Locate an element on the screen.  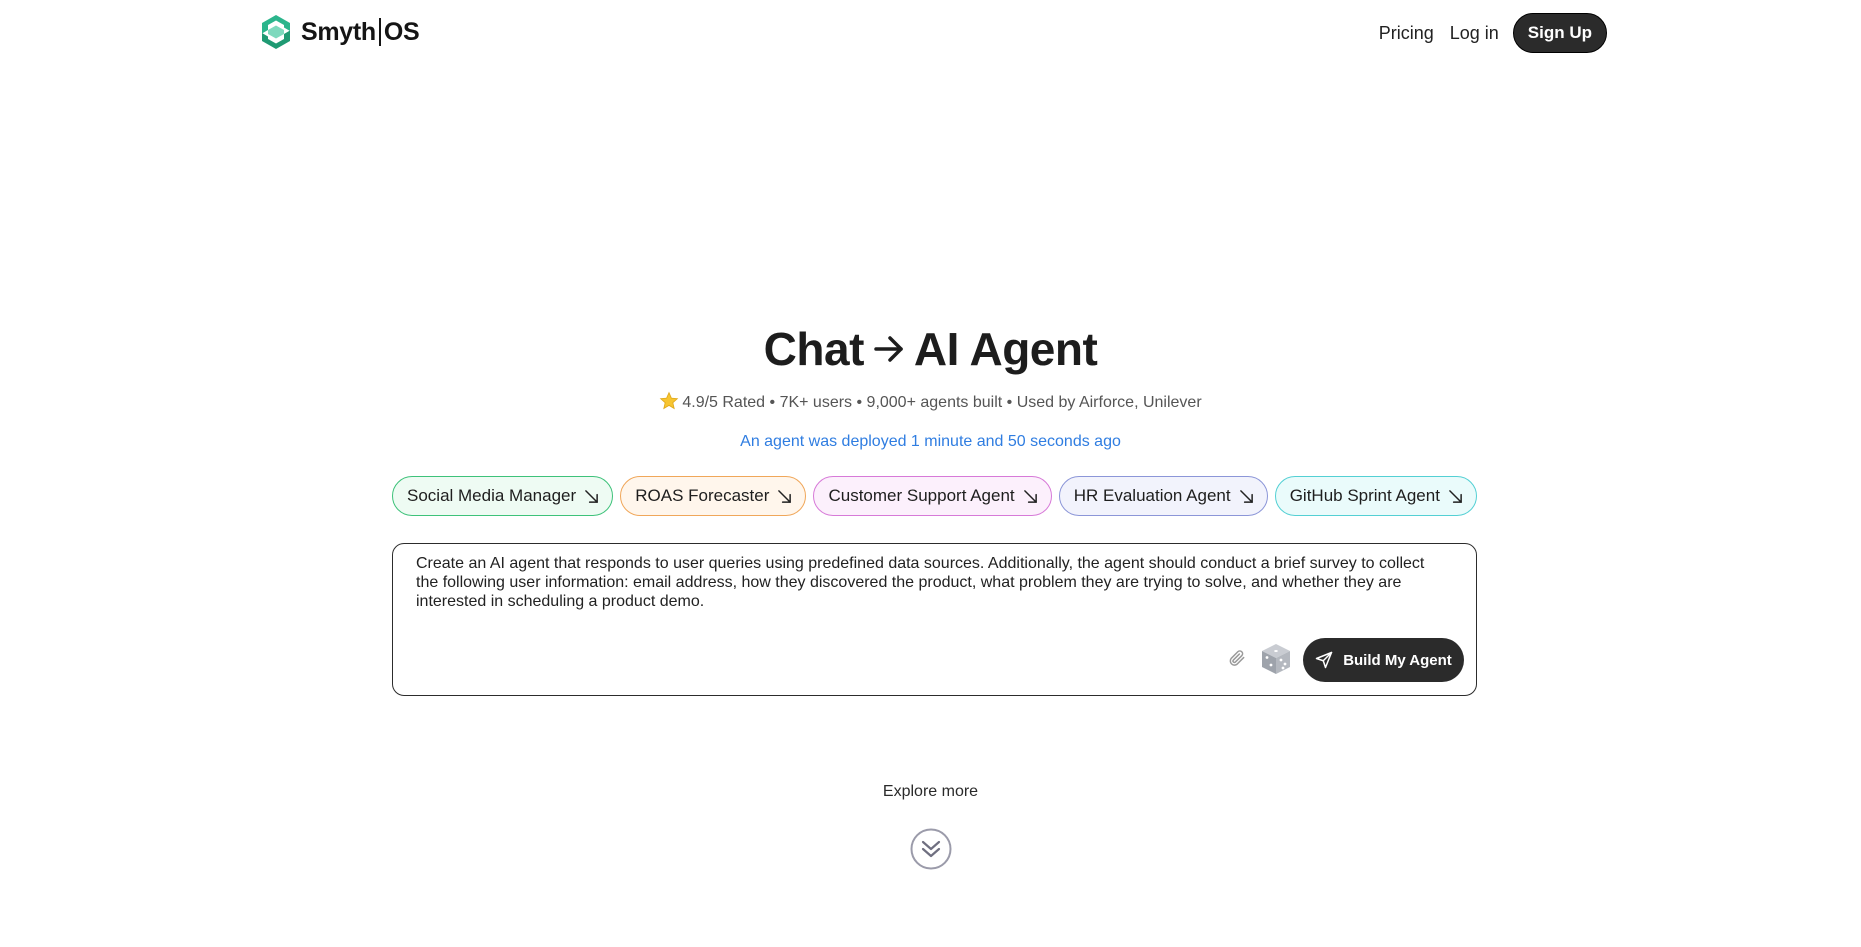
build-button-label: Build My Agent is located at coordinates (1397, 660).